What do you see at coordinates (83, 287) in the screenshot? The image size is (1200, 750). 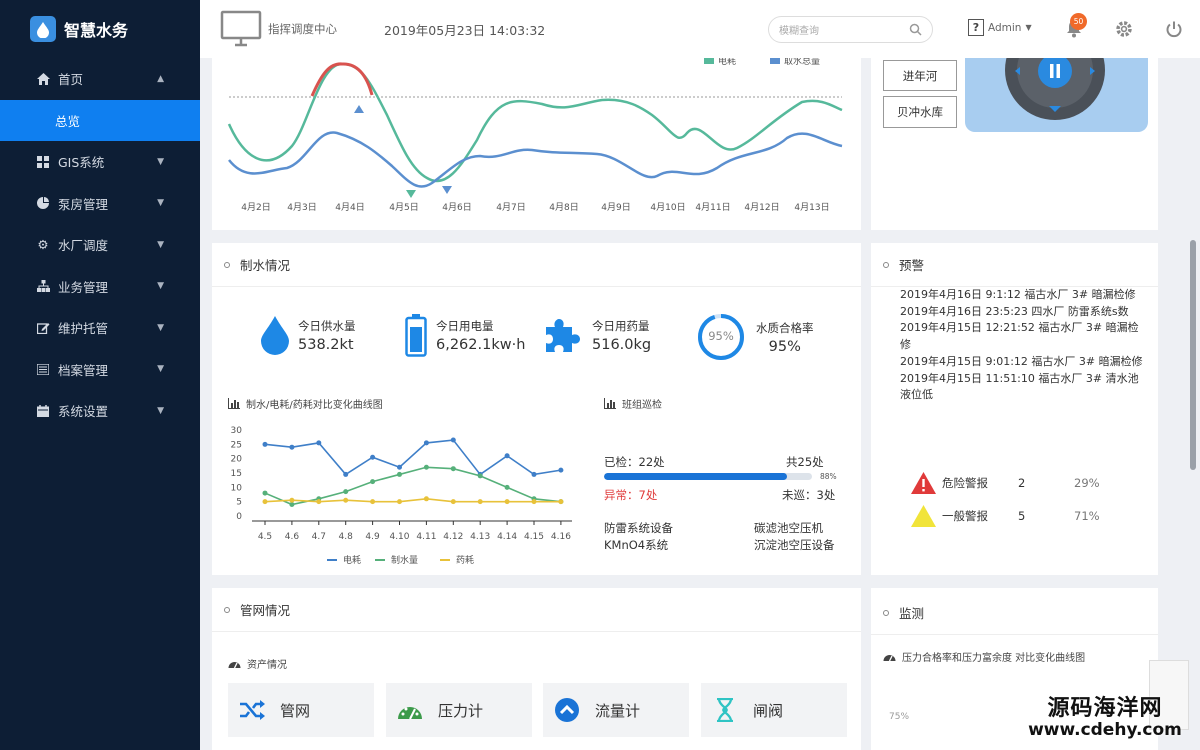 I see `sidebar-item-label: 业务管理` at bounding box center [83, 287].